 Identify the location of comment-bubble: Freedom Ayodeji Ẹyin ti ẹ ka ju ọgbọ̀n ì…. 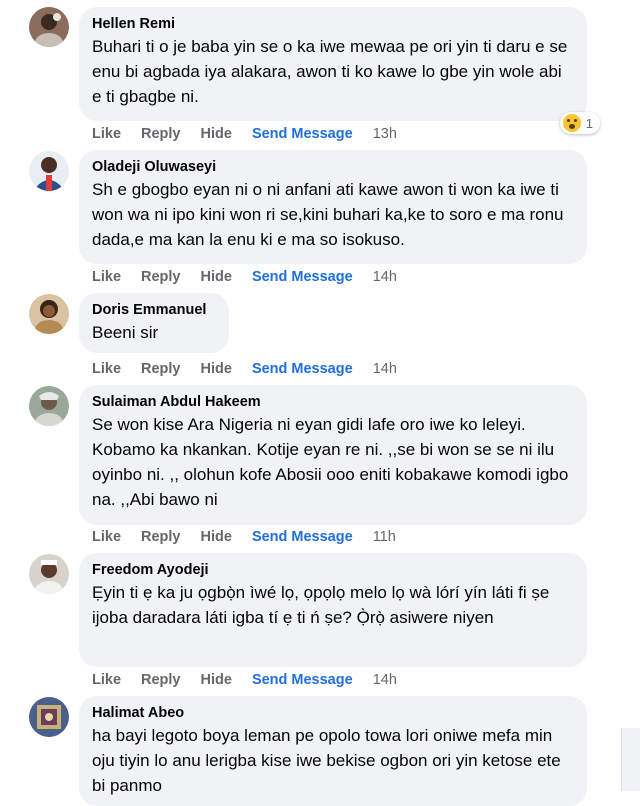
(333, 610).